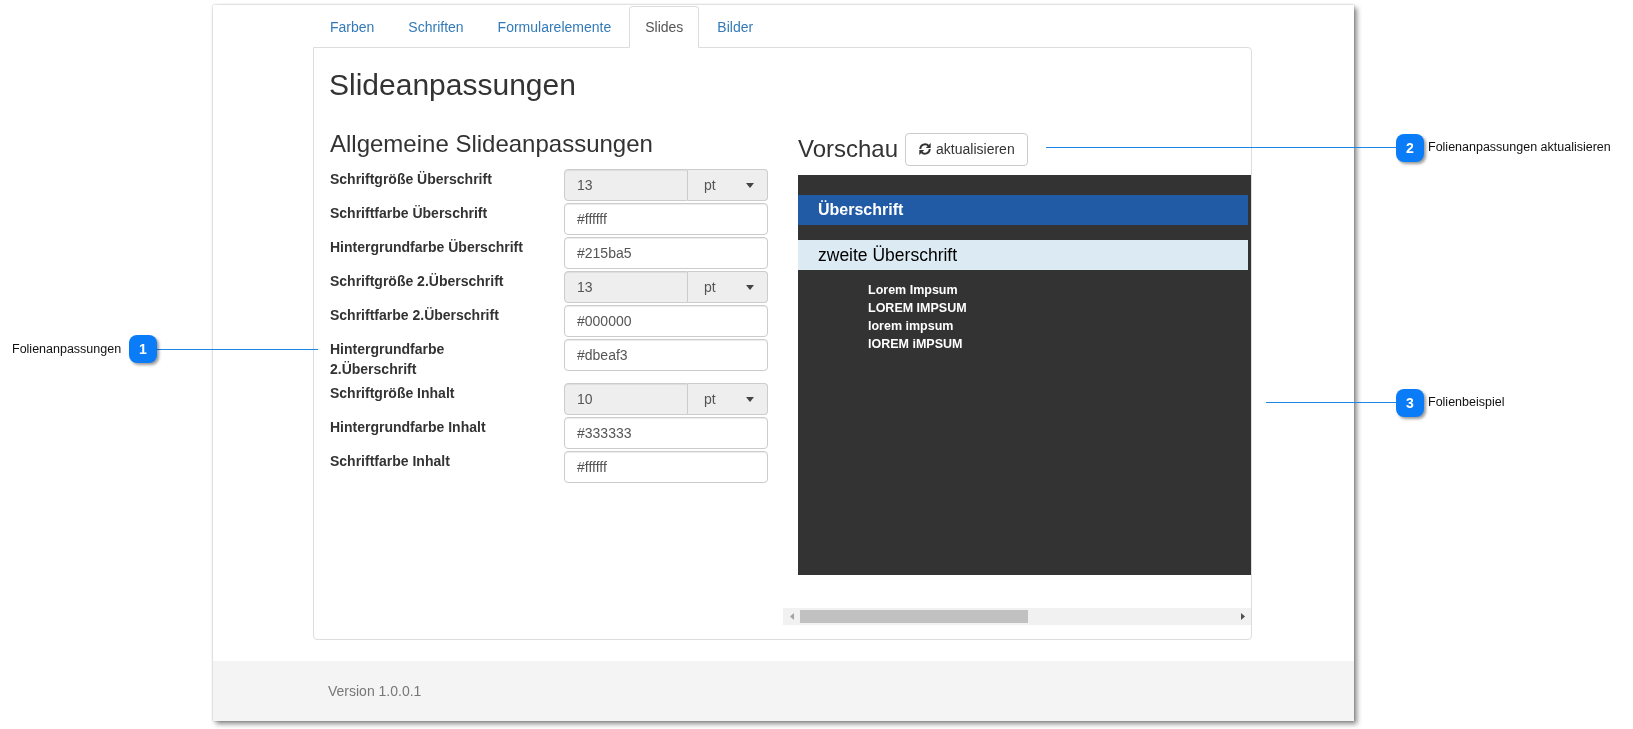 This screenshot has height=729, width=1633. What do you see at coordinates (411, 179) in the screenshot?
I see `field-label: Schriftgröße Überschrift` at bounding box center [411, 179].